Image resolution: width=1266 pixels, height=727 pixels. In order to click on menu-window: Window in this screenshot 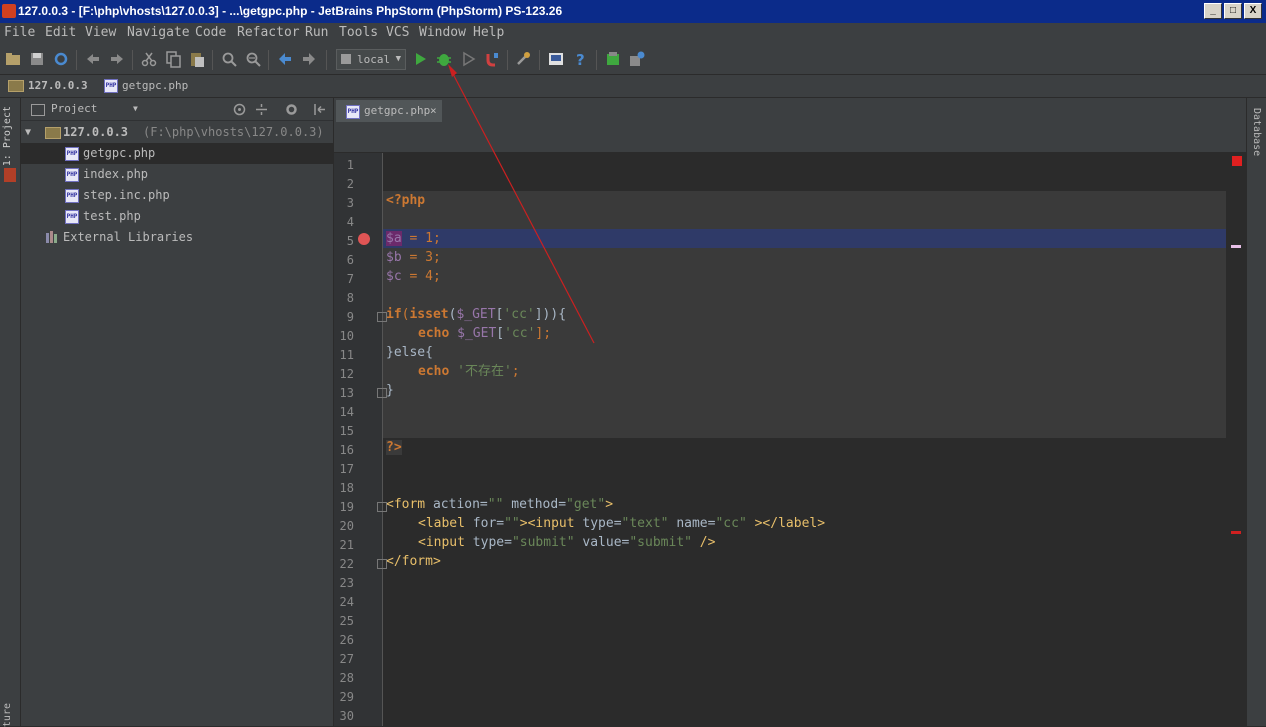, I will do `click(442, 32)`.